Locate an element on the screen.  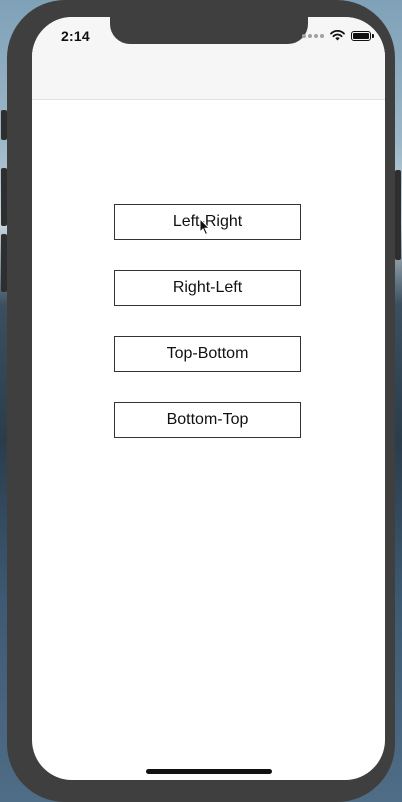
status-time: 2:14 is located at coordinates (75, 36).